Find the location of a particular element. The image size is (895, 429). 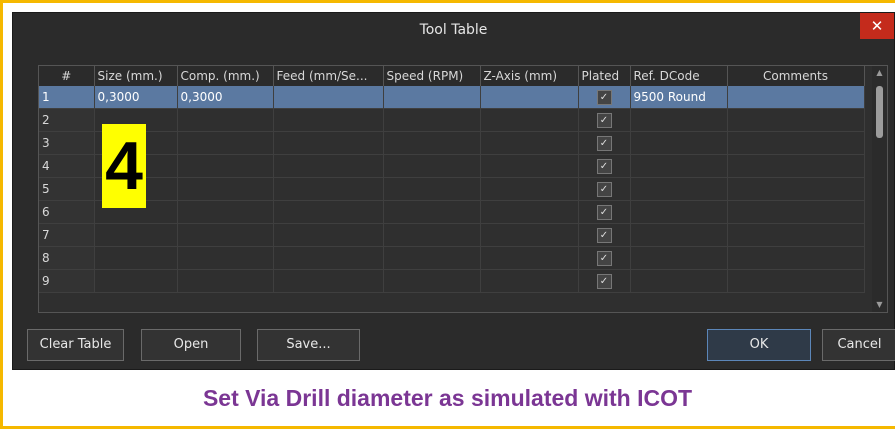

scroll-thumb is located at coordinates (879, 112).